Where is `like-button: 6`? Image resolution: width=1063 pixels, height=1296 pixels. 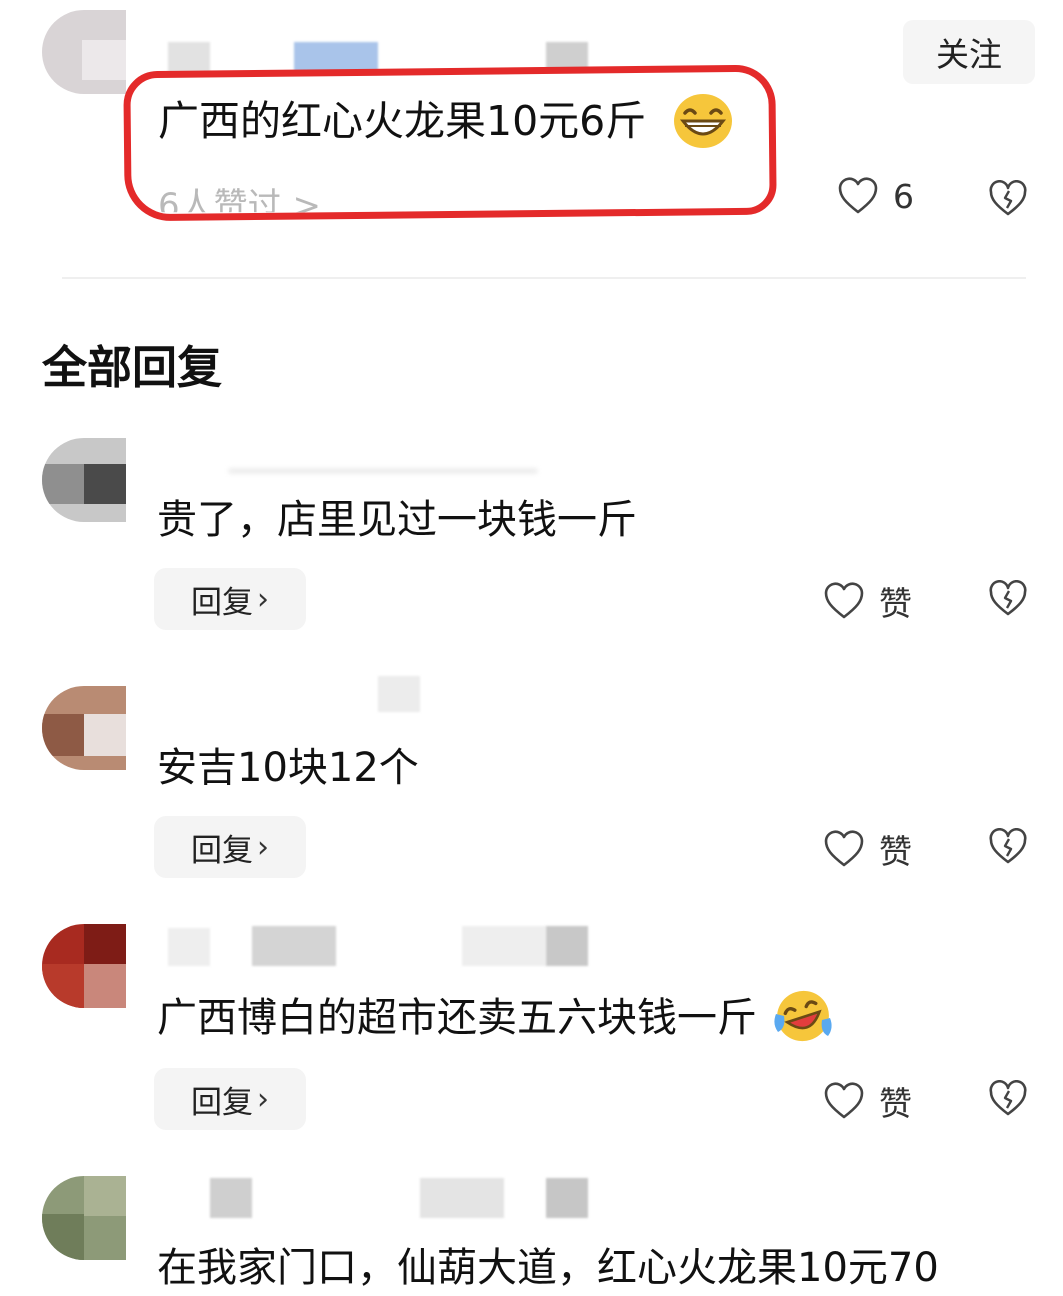
like-button: 6 is located at coordinates (875, 196).